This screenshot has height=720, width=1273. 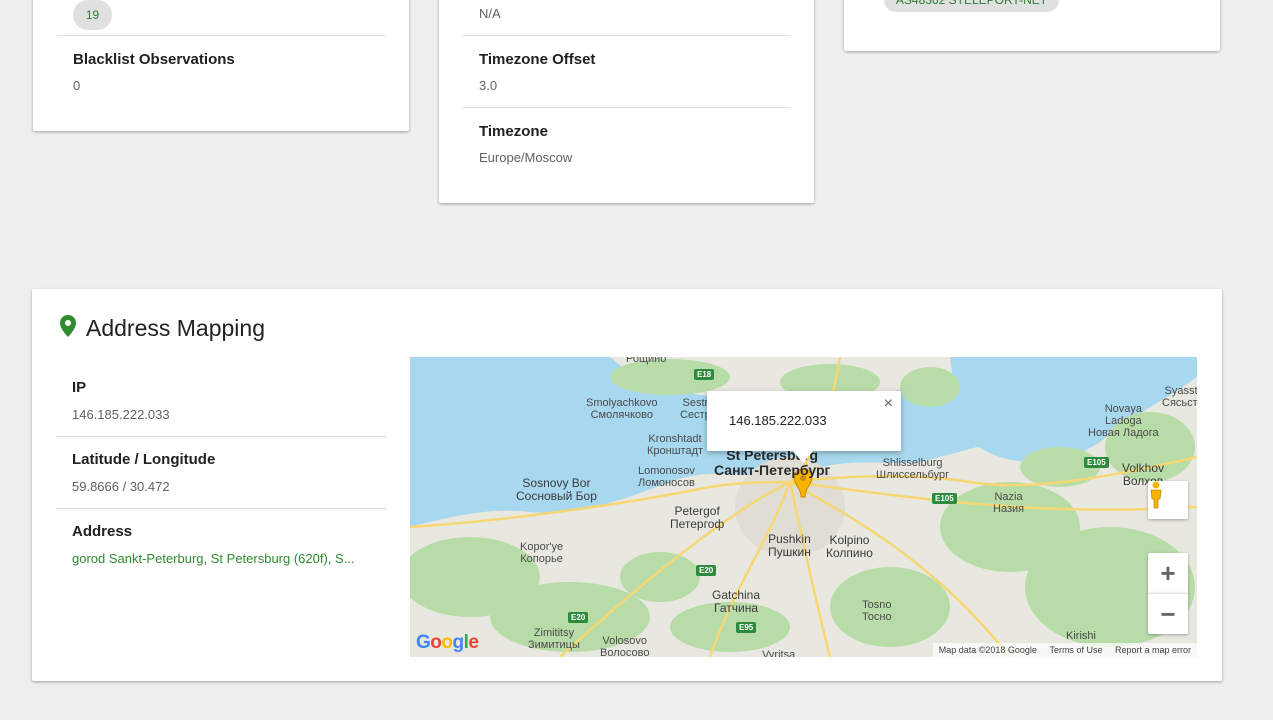 What do you see at coordinates (1123, 421) in the screenshot?
I see `place-label: Novaya Ladoga Новая Ладога` at bounding box center [1123, 421].